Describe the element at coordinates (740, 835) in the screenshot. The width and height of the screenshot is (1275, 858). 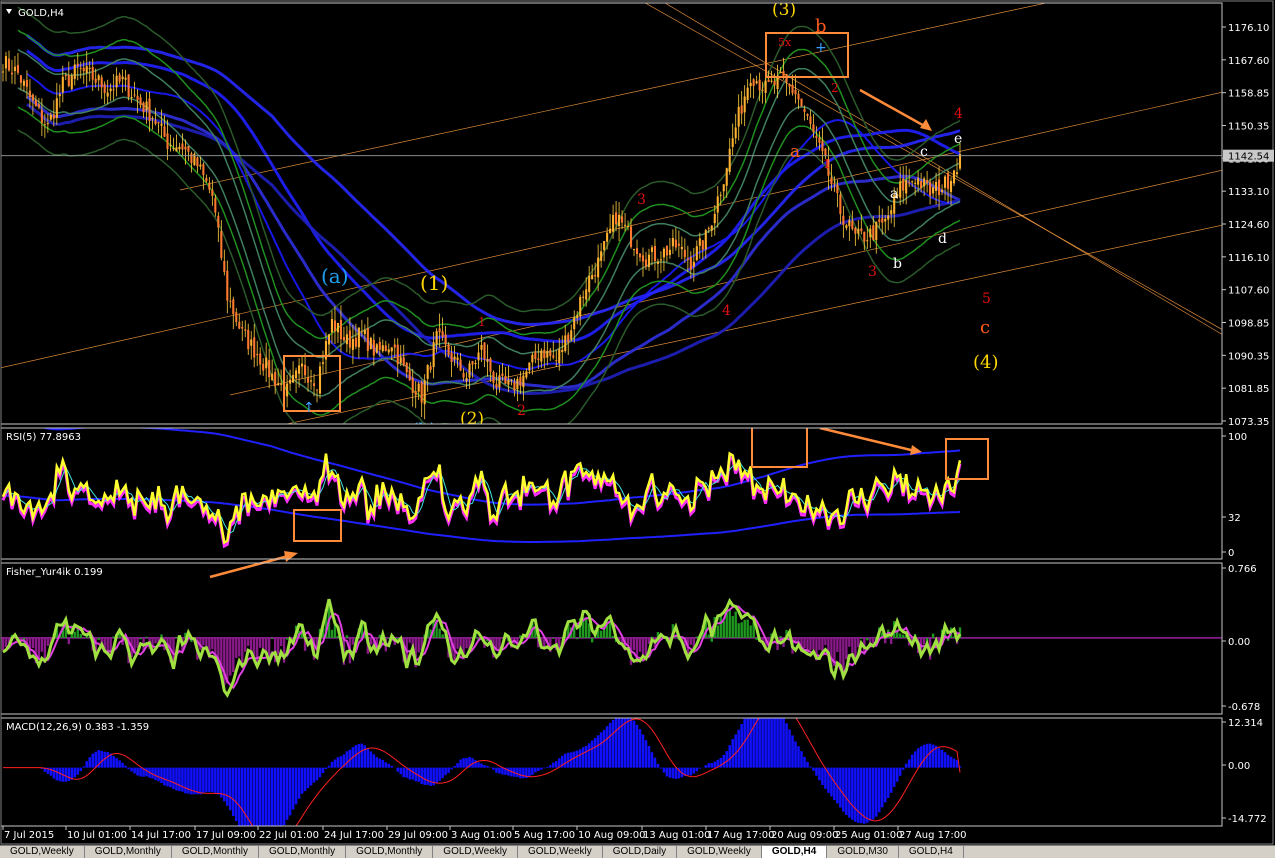
I see `time-axis-label: 17 Aug 17:00` at that location.